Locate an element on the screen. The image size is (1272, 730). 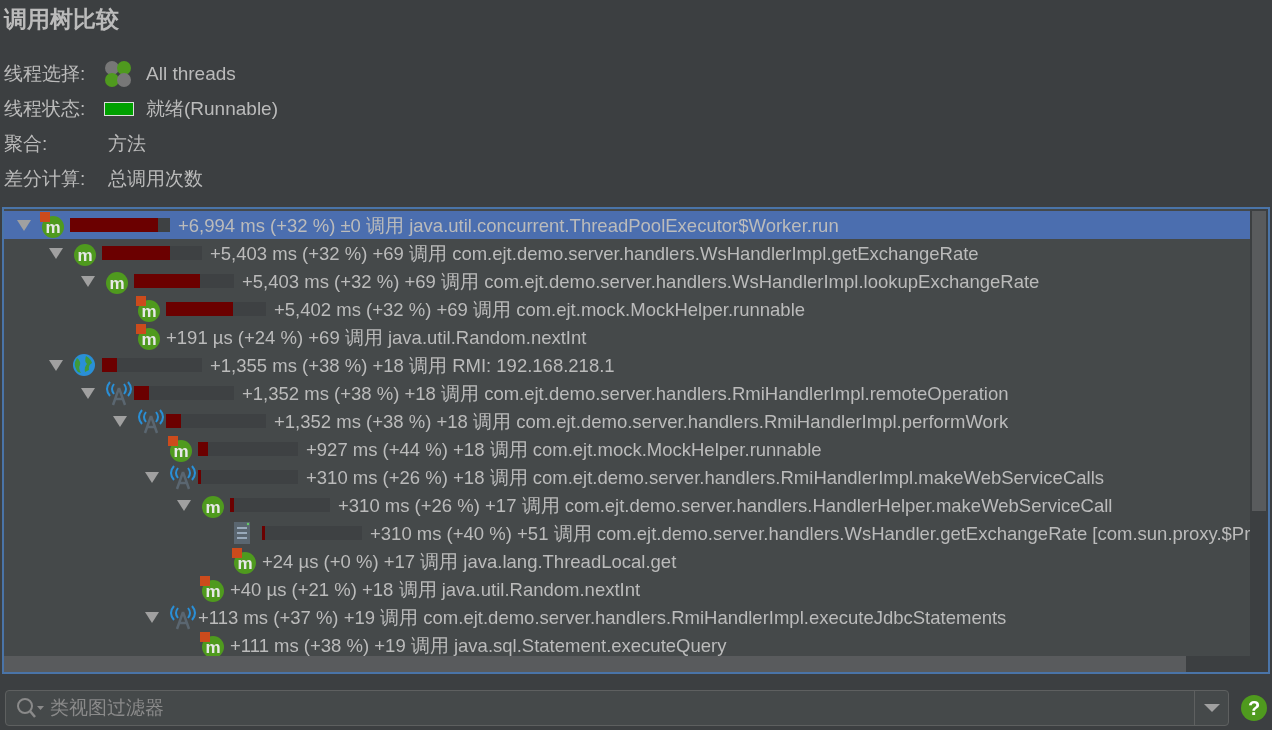
tree-row: m +310 ms (+26 %) +17 调用 com.ejt.demo.server.handlers.HandlerHelper.makeWebServiceCall is located at coordinates (627, 505).